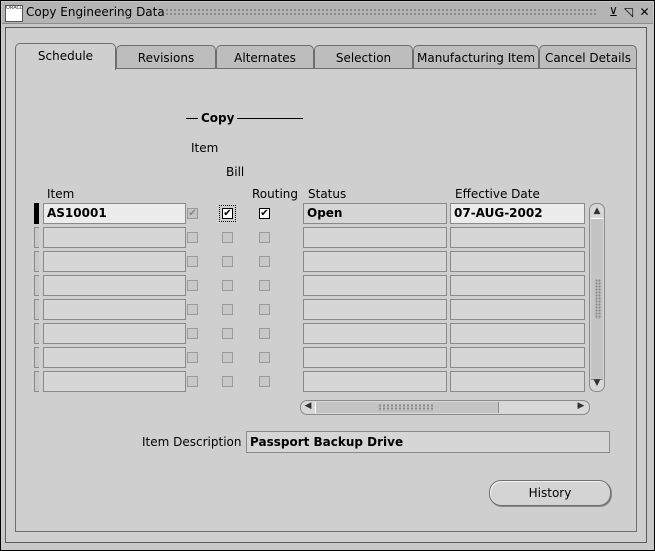 The height and width of the screenshot is (551, 655). Describe the element at coordinates (588, 56) in the screenshot. I see `tab-cancel-details: Cancel Details` at that location.